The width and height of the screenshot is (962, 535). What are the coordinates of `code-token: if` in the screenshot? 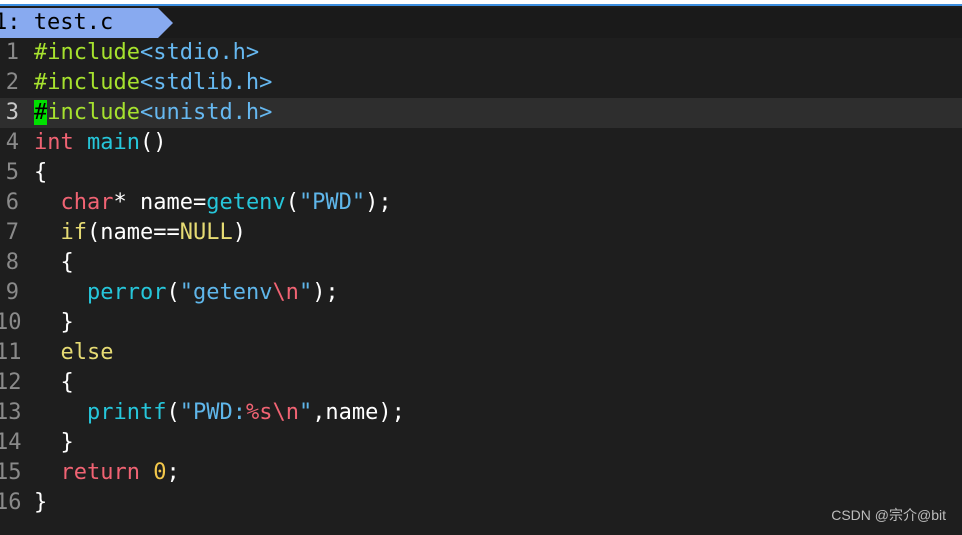 It's located at (74, 232).